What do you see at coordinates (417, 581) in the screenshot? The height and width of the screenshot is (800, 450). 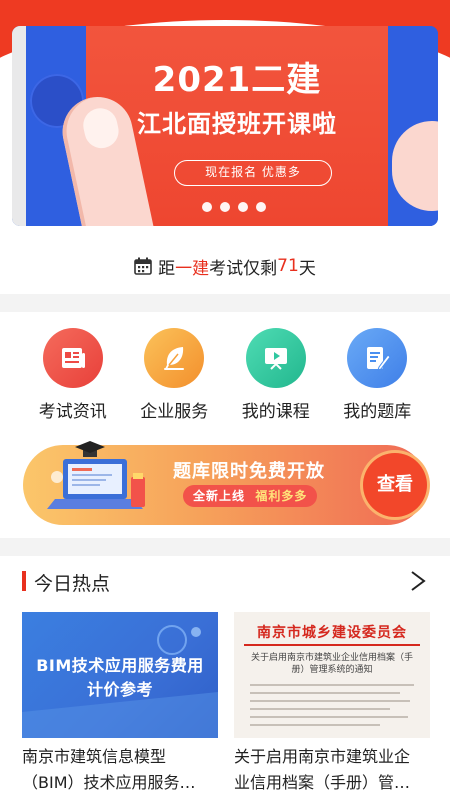 I see `chevron-right-icon` at bounding box center [417, 581].